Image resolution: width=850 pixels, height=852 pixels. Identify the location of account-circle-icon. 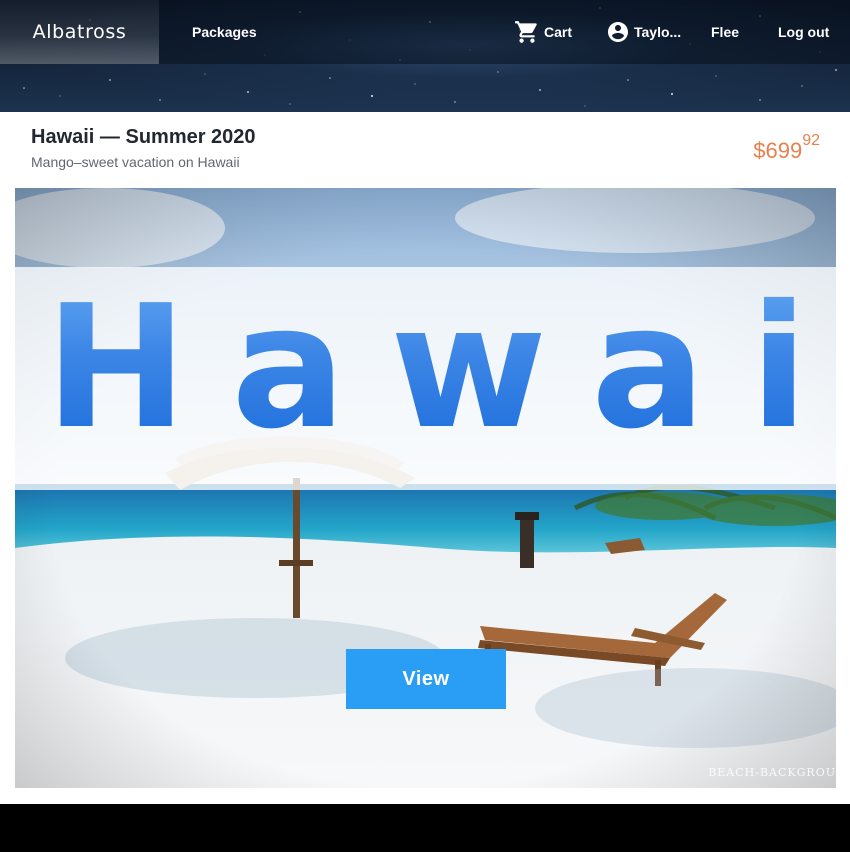
(618, 32).